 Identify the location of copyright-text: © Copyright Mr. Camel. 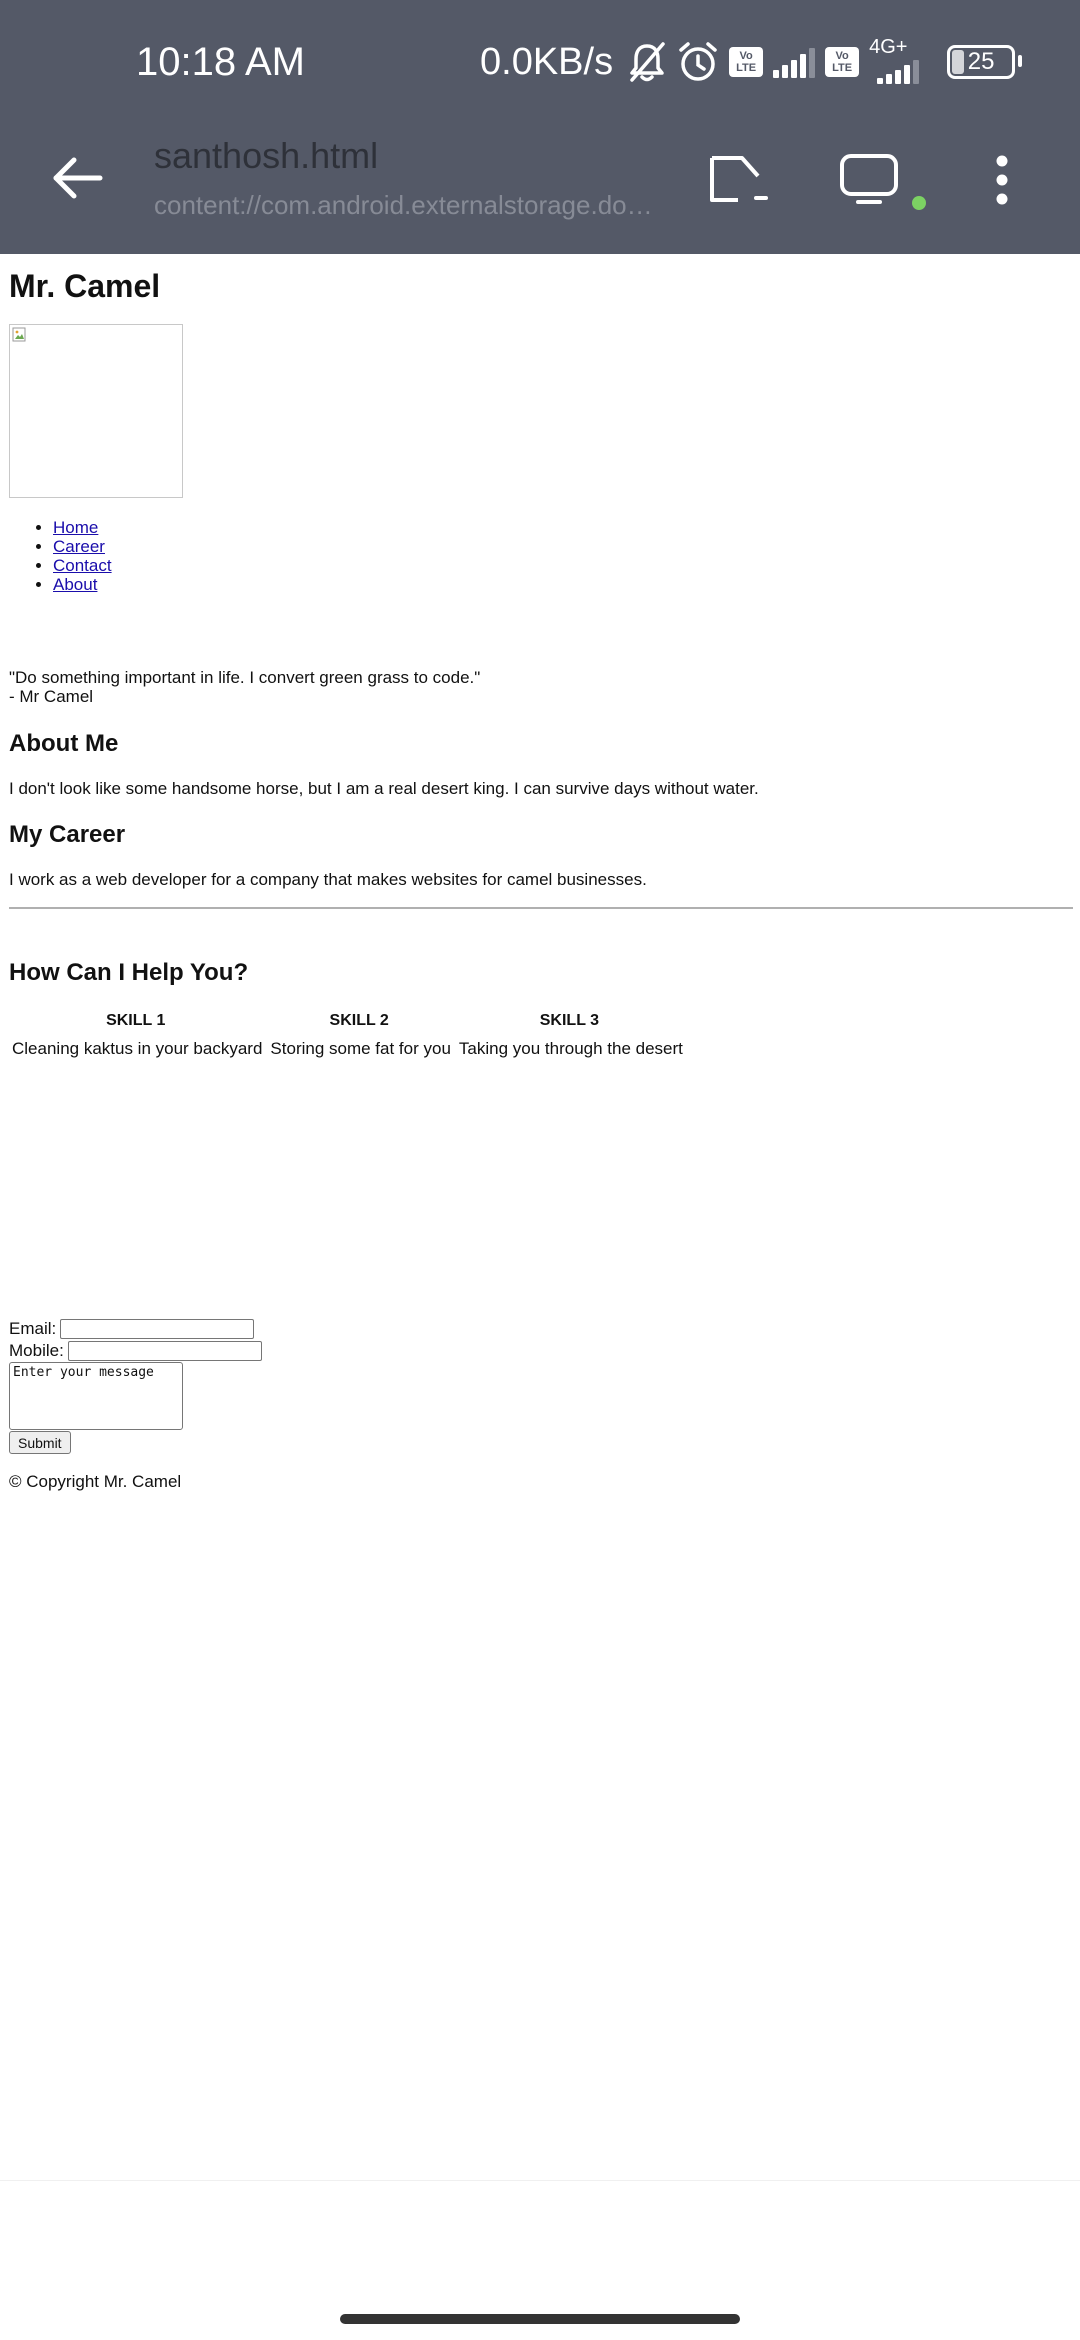
(95, 1481).